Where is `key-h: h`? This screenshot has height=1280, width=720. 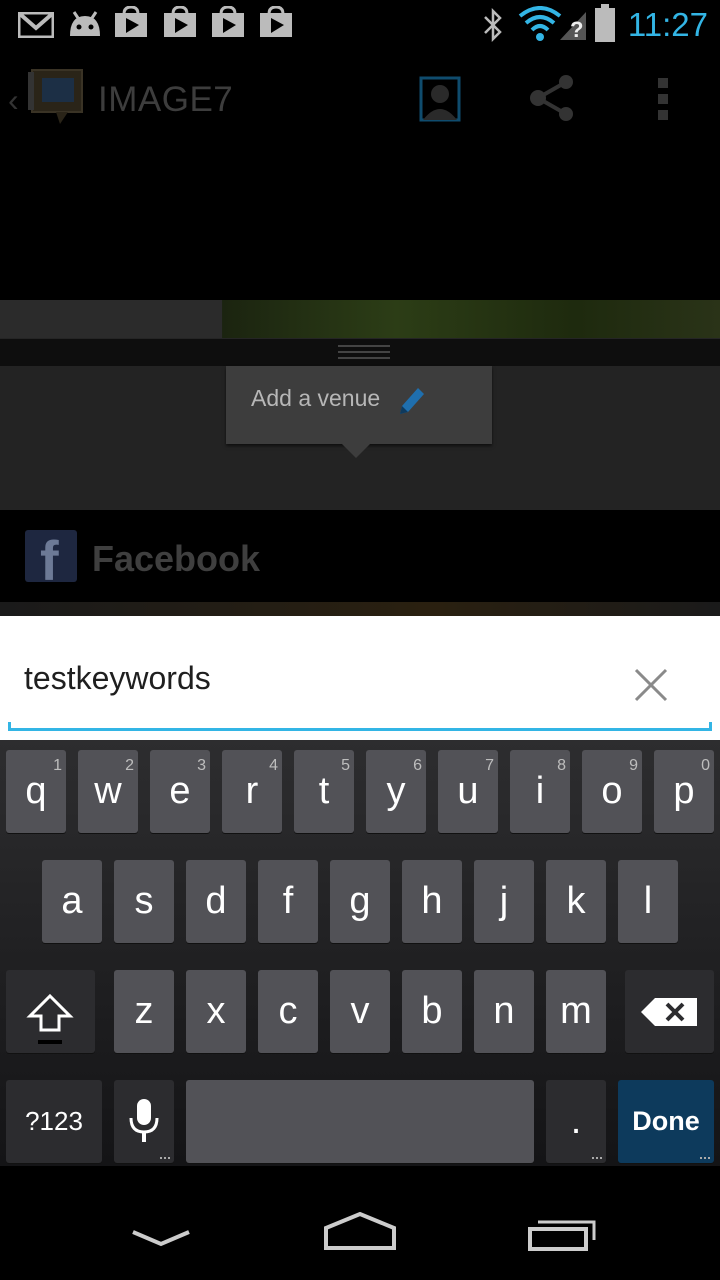 key-h: h is located at coordinates (432, 901).